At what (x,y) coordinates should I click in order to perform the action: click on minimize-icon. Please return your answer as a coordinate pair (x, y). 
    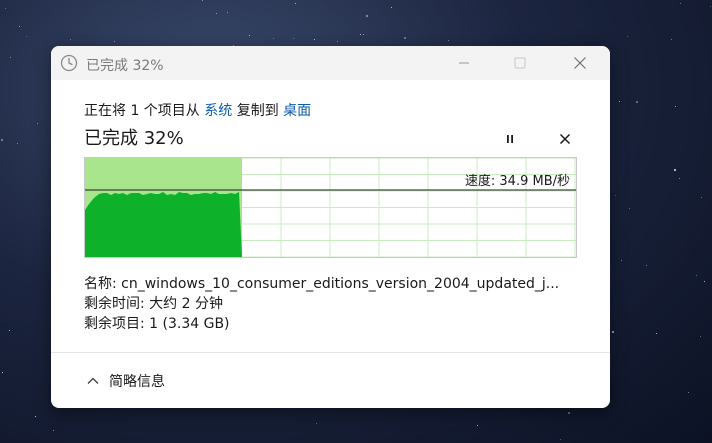
    Looking at the image, I should click on (464, 63).